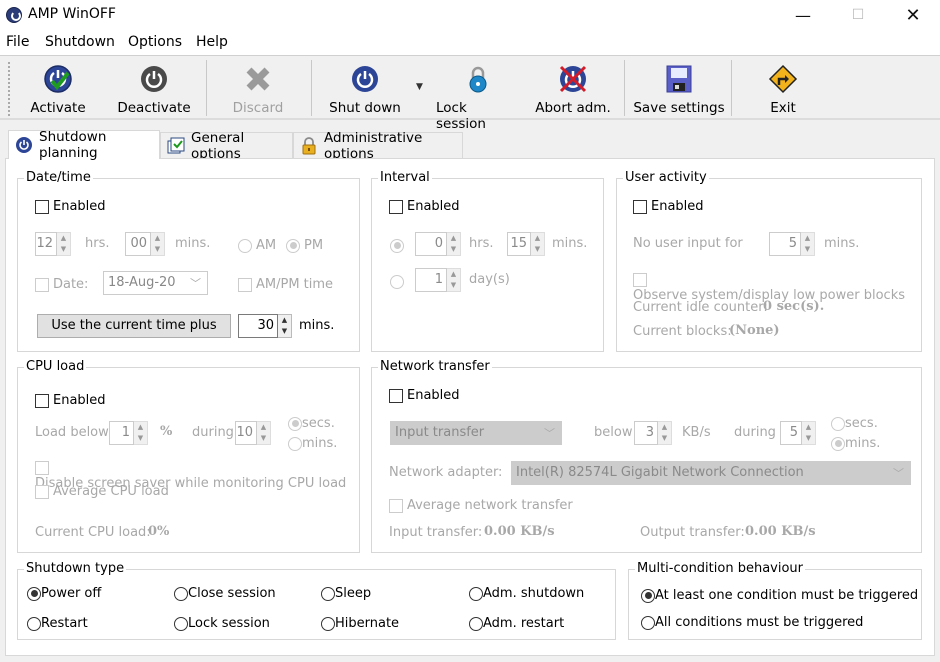 The width and height of the screenshot is (940, 662). Describe the element at coordinates (53, 244) in the screenshot. I see `datetime-hours-spinner: 12 ▲ ▼` at that location.